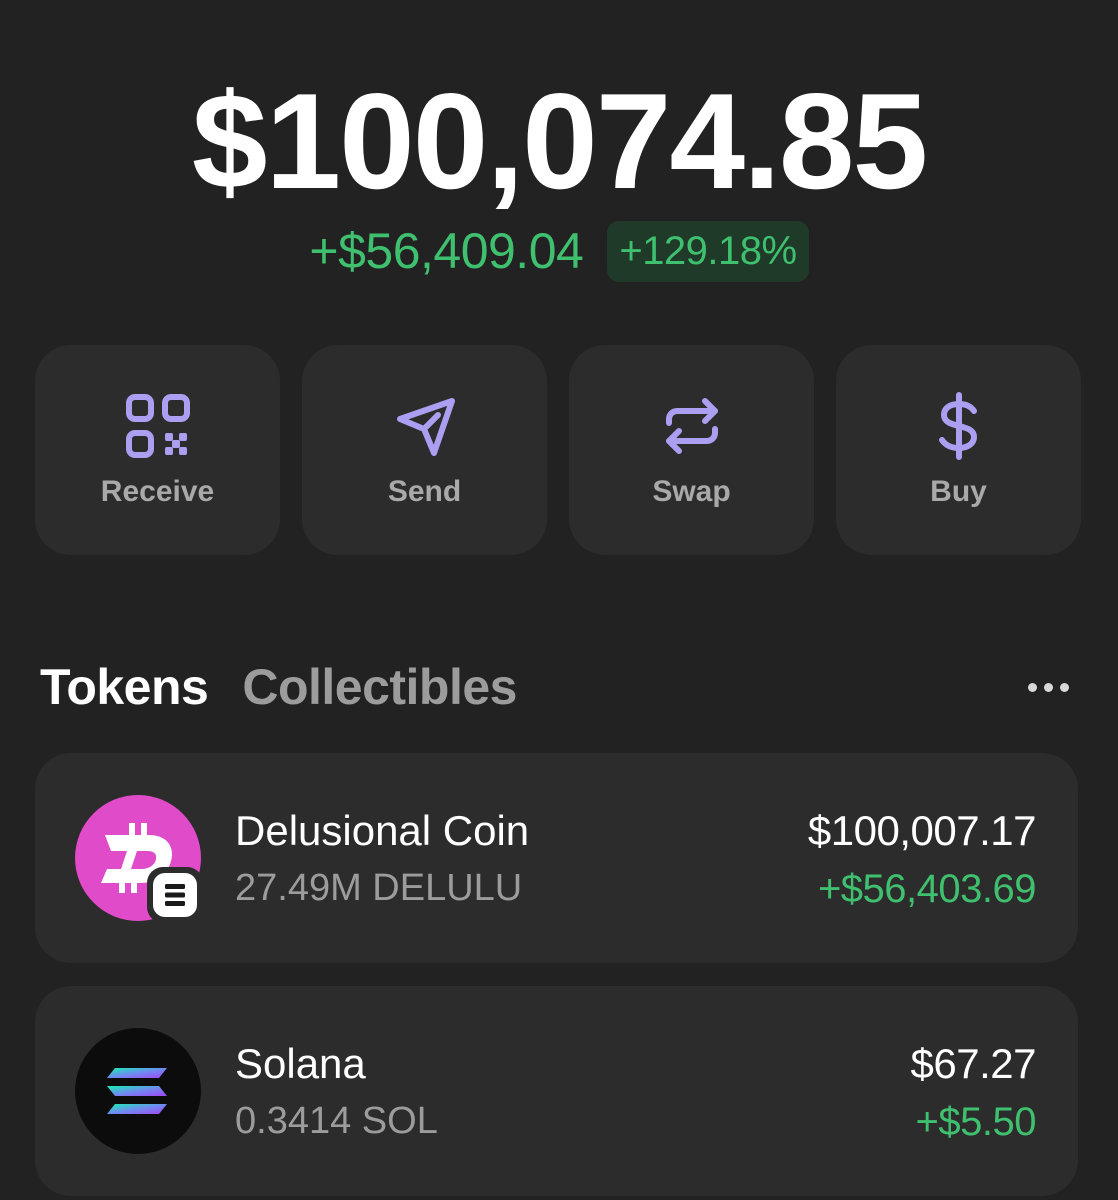 This screenshot has height=1200, width=1118. I want to click on buy-button: Buy, so click(958, 450).